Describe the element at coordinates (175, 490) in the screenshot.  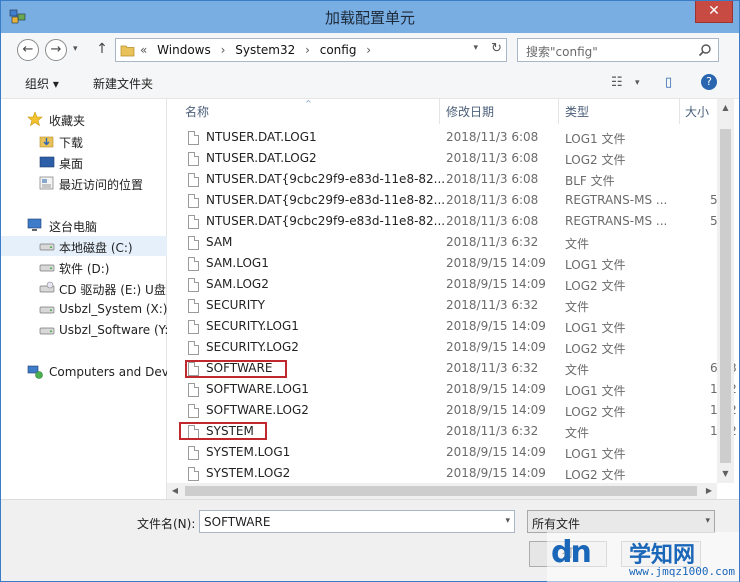
I see `scroll-left-icon: ◀` at that location.